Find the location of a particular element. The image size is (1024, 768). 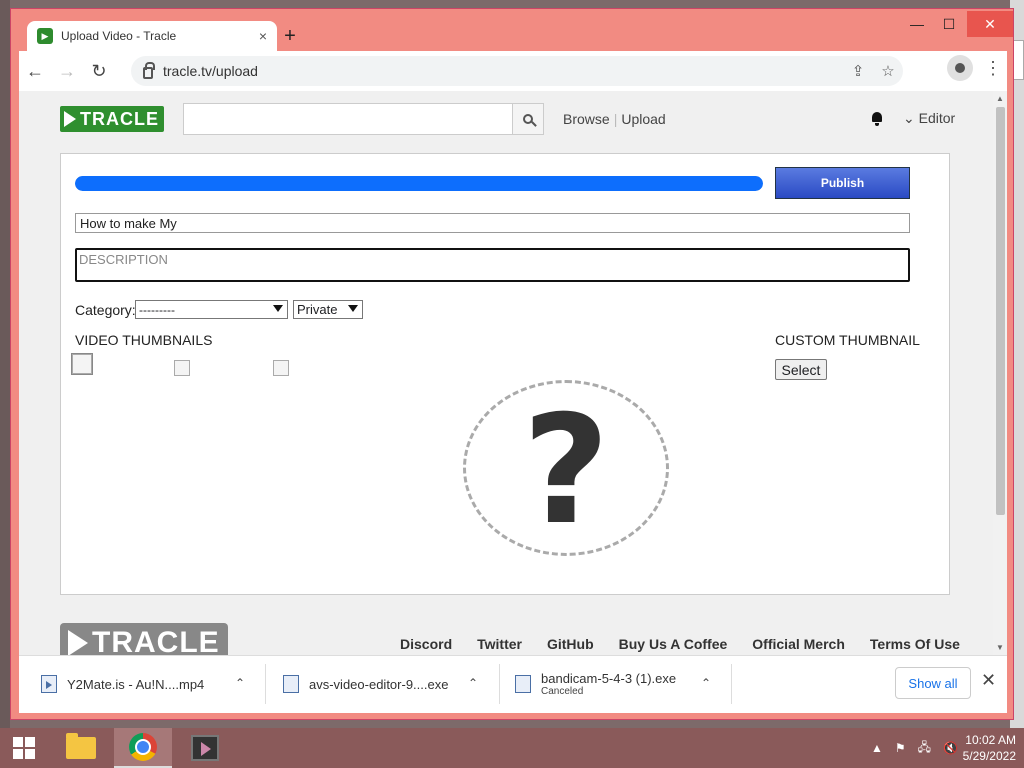

tab-close-icon: × is located at coordinates (263, 36).